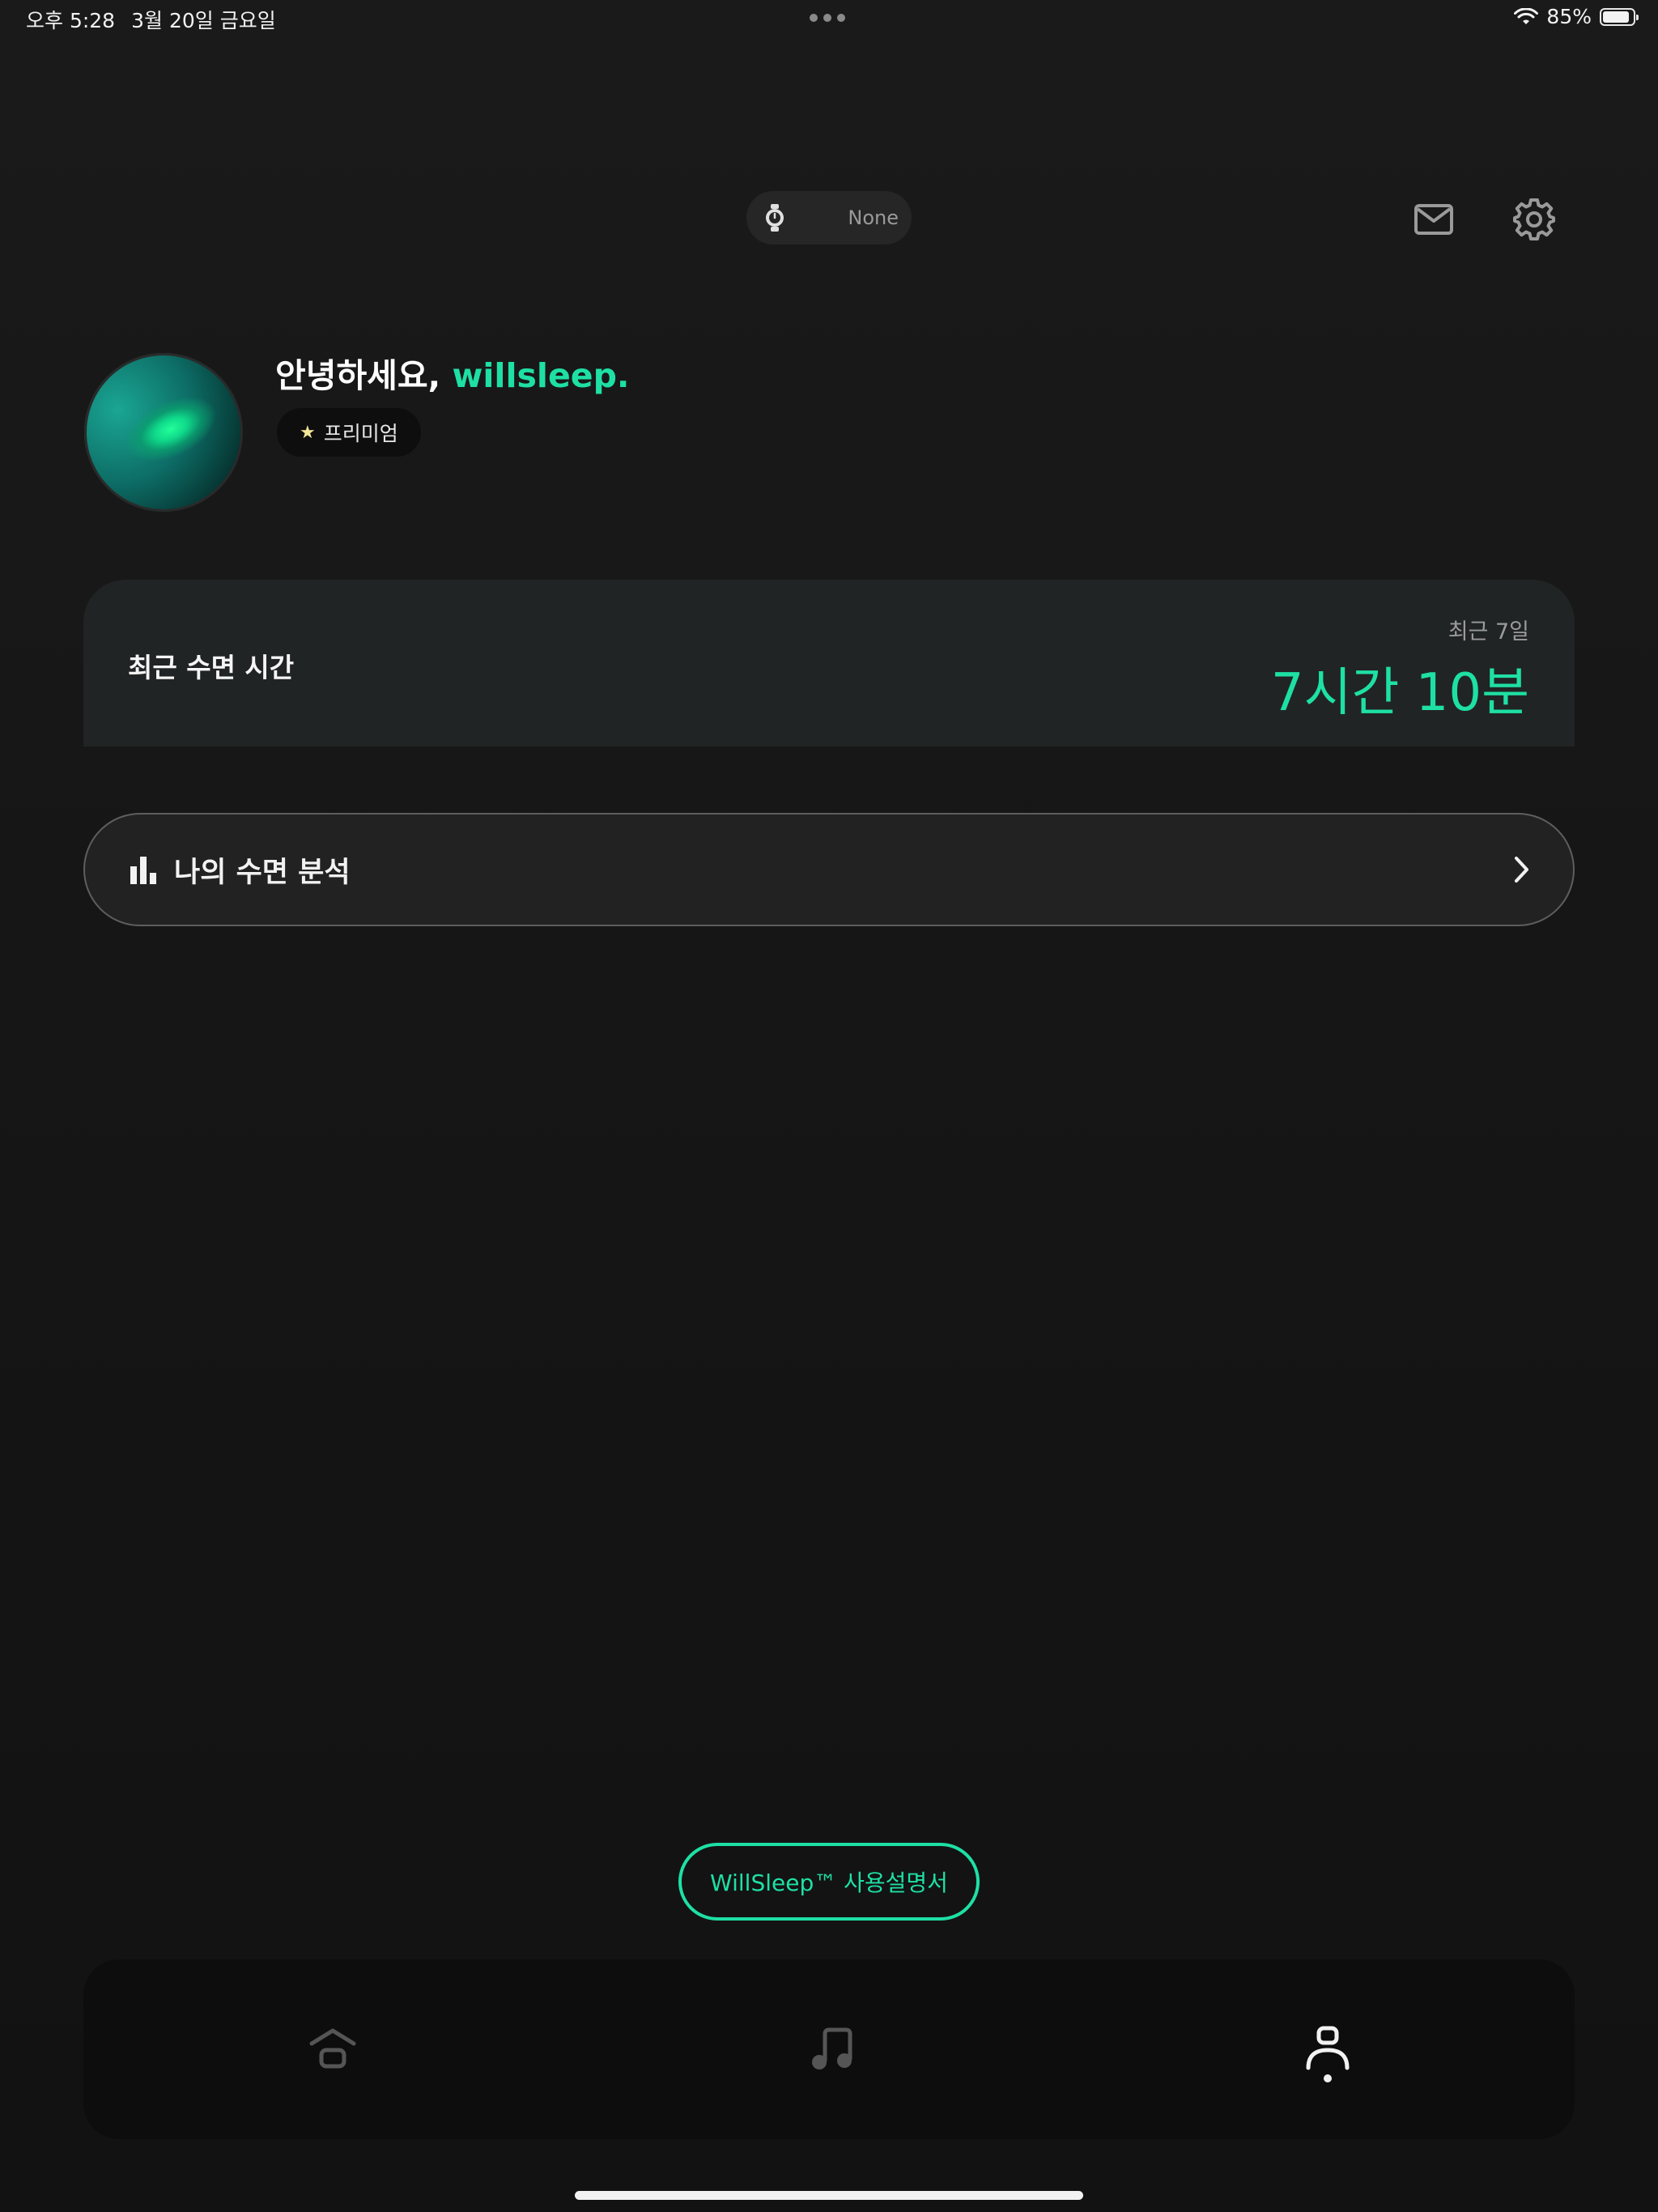  I want to click on recent-sleep-card: 최근 수면 시간 최근 7일 7시간 10분, so click(829, 664).